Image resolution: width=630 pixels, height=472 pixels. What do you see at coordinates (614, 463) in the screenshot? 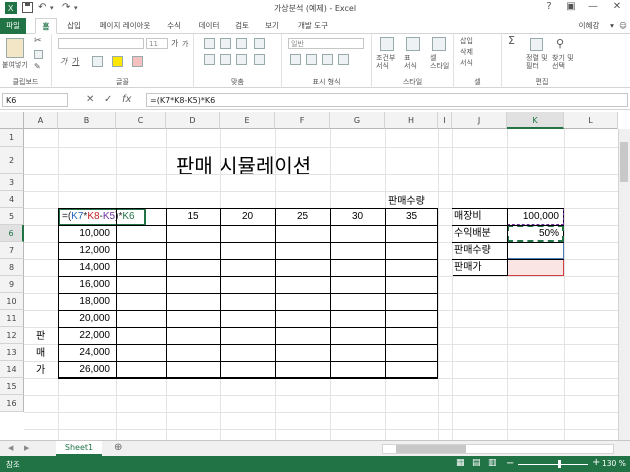
I see `zoom-level: 130 %` at bounding box center [614, 463].